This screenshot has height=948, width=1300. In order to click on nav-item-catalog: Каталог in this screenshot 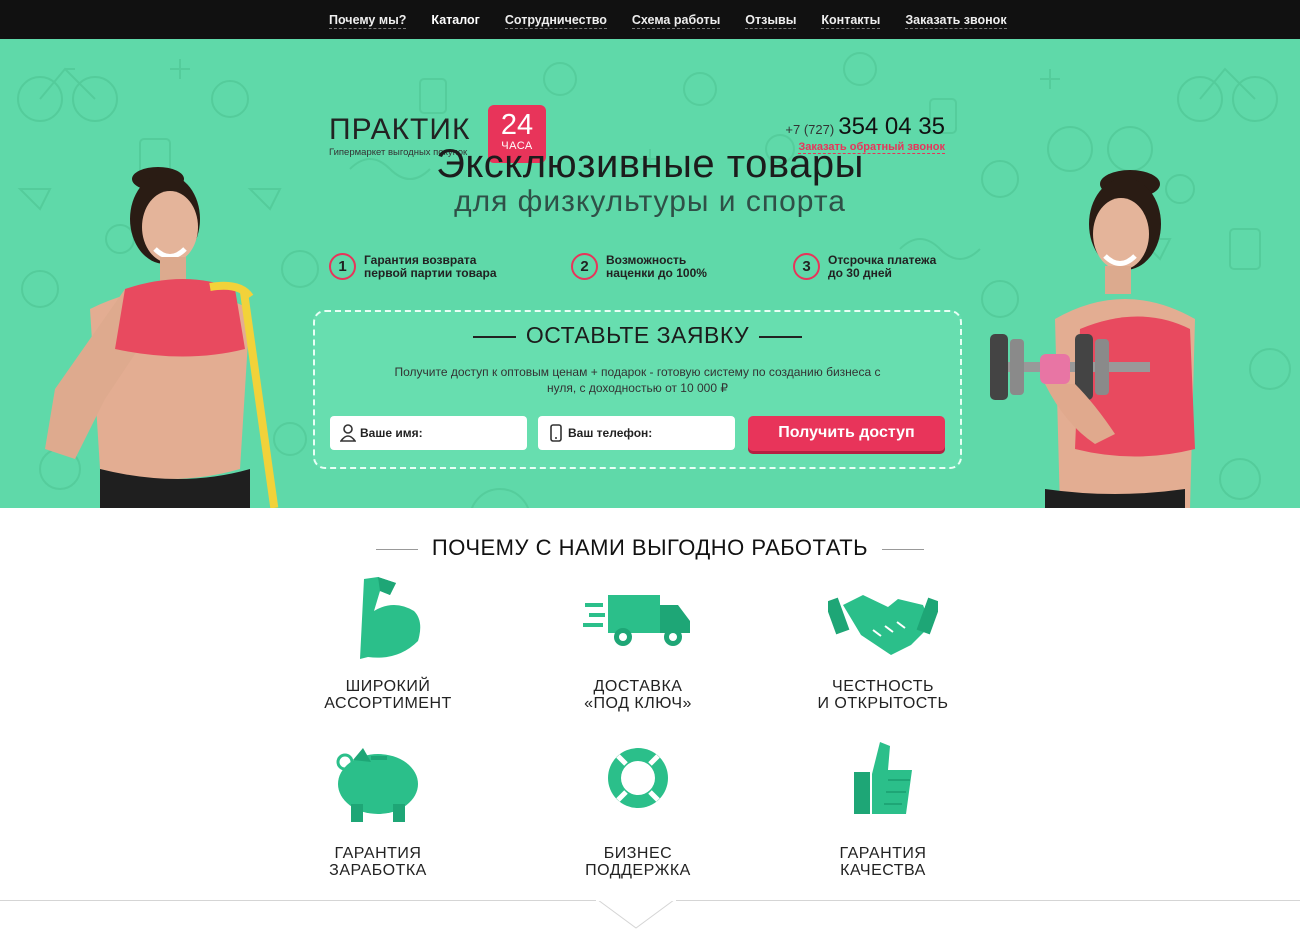, I will do `click(455, 28)`.